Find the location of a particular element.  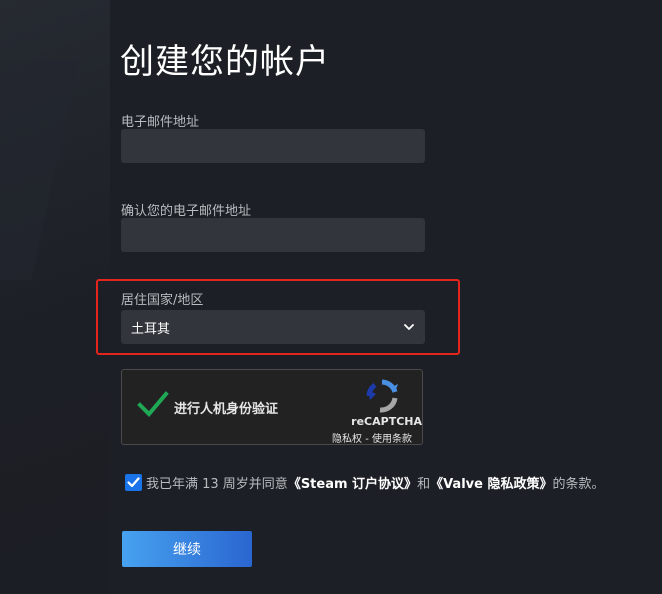

recaptcha-links: 隐私权 - 使用条款 is located at coordinates (372, 437).